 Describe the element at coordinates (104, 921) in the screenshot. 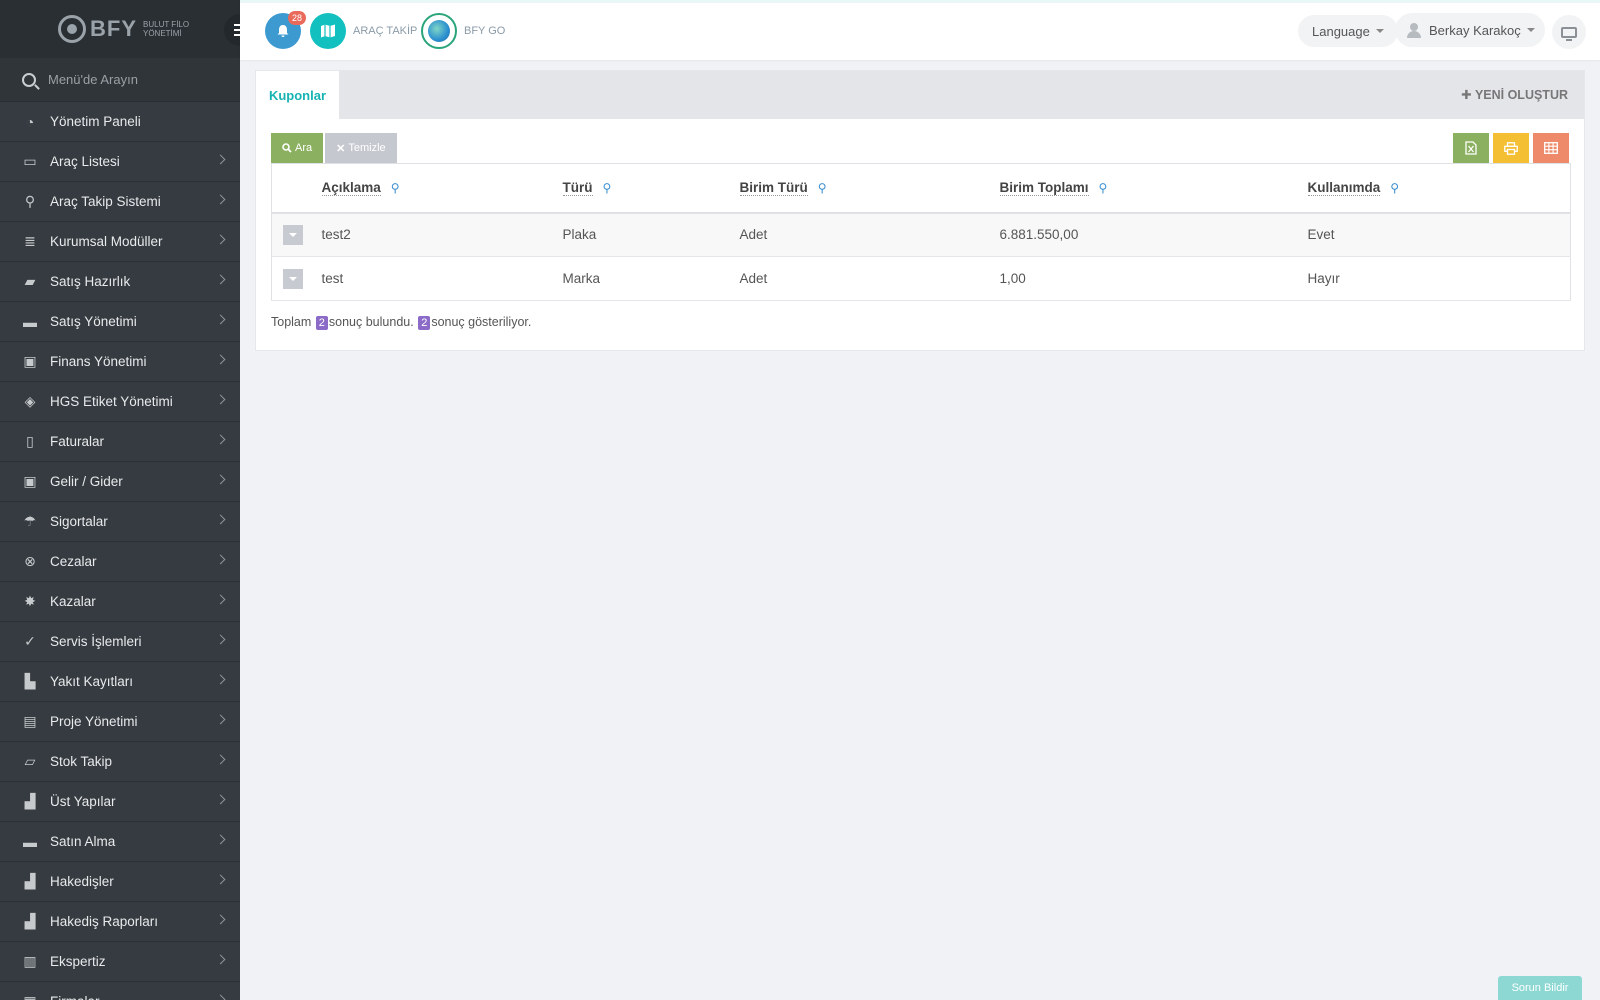

I see `sidebar-item-label: Hakediş Raporları` at that location.